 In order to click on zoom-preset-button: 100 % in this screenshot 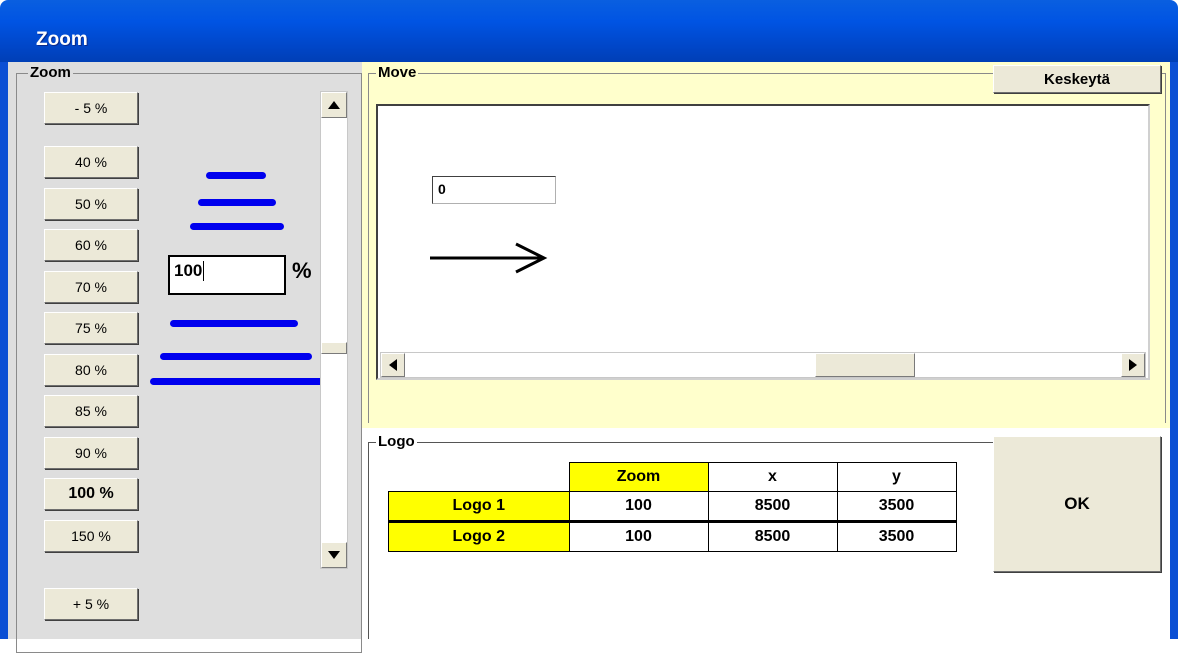, I will do `click(91, 494)`.